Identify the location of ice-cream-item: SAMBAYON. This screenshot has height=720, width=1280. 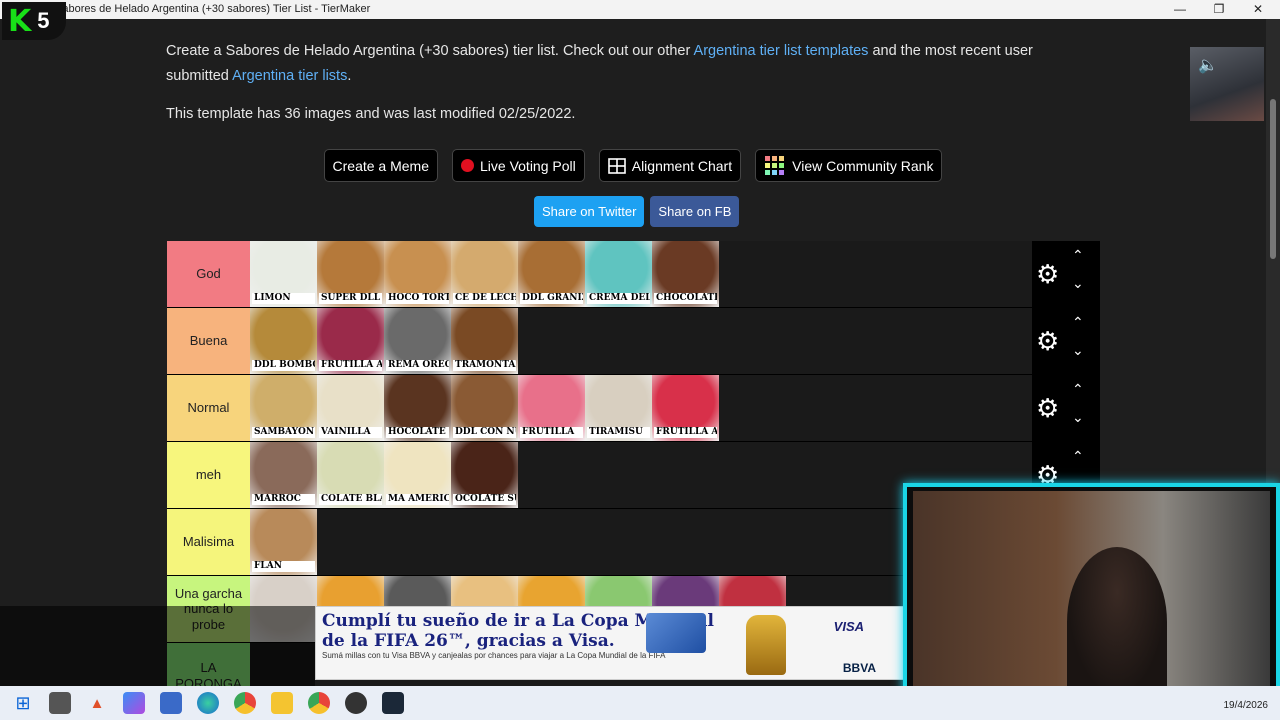
(283, 408).